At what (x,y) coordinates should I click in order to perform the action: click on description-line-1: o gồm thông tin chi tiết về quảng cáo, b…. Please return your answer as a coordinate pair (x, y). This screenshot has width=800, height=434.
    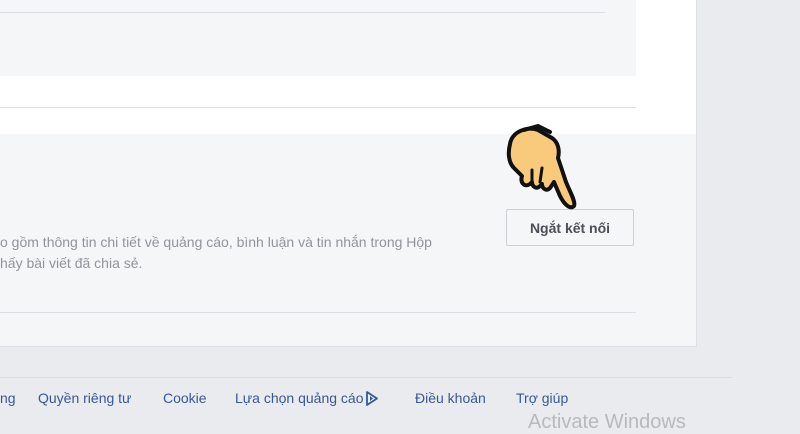
    Looking at the image, I should click on (216, 242).